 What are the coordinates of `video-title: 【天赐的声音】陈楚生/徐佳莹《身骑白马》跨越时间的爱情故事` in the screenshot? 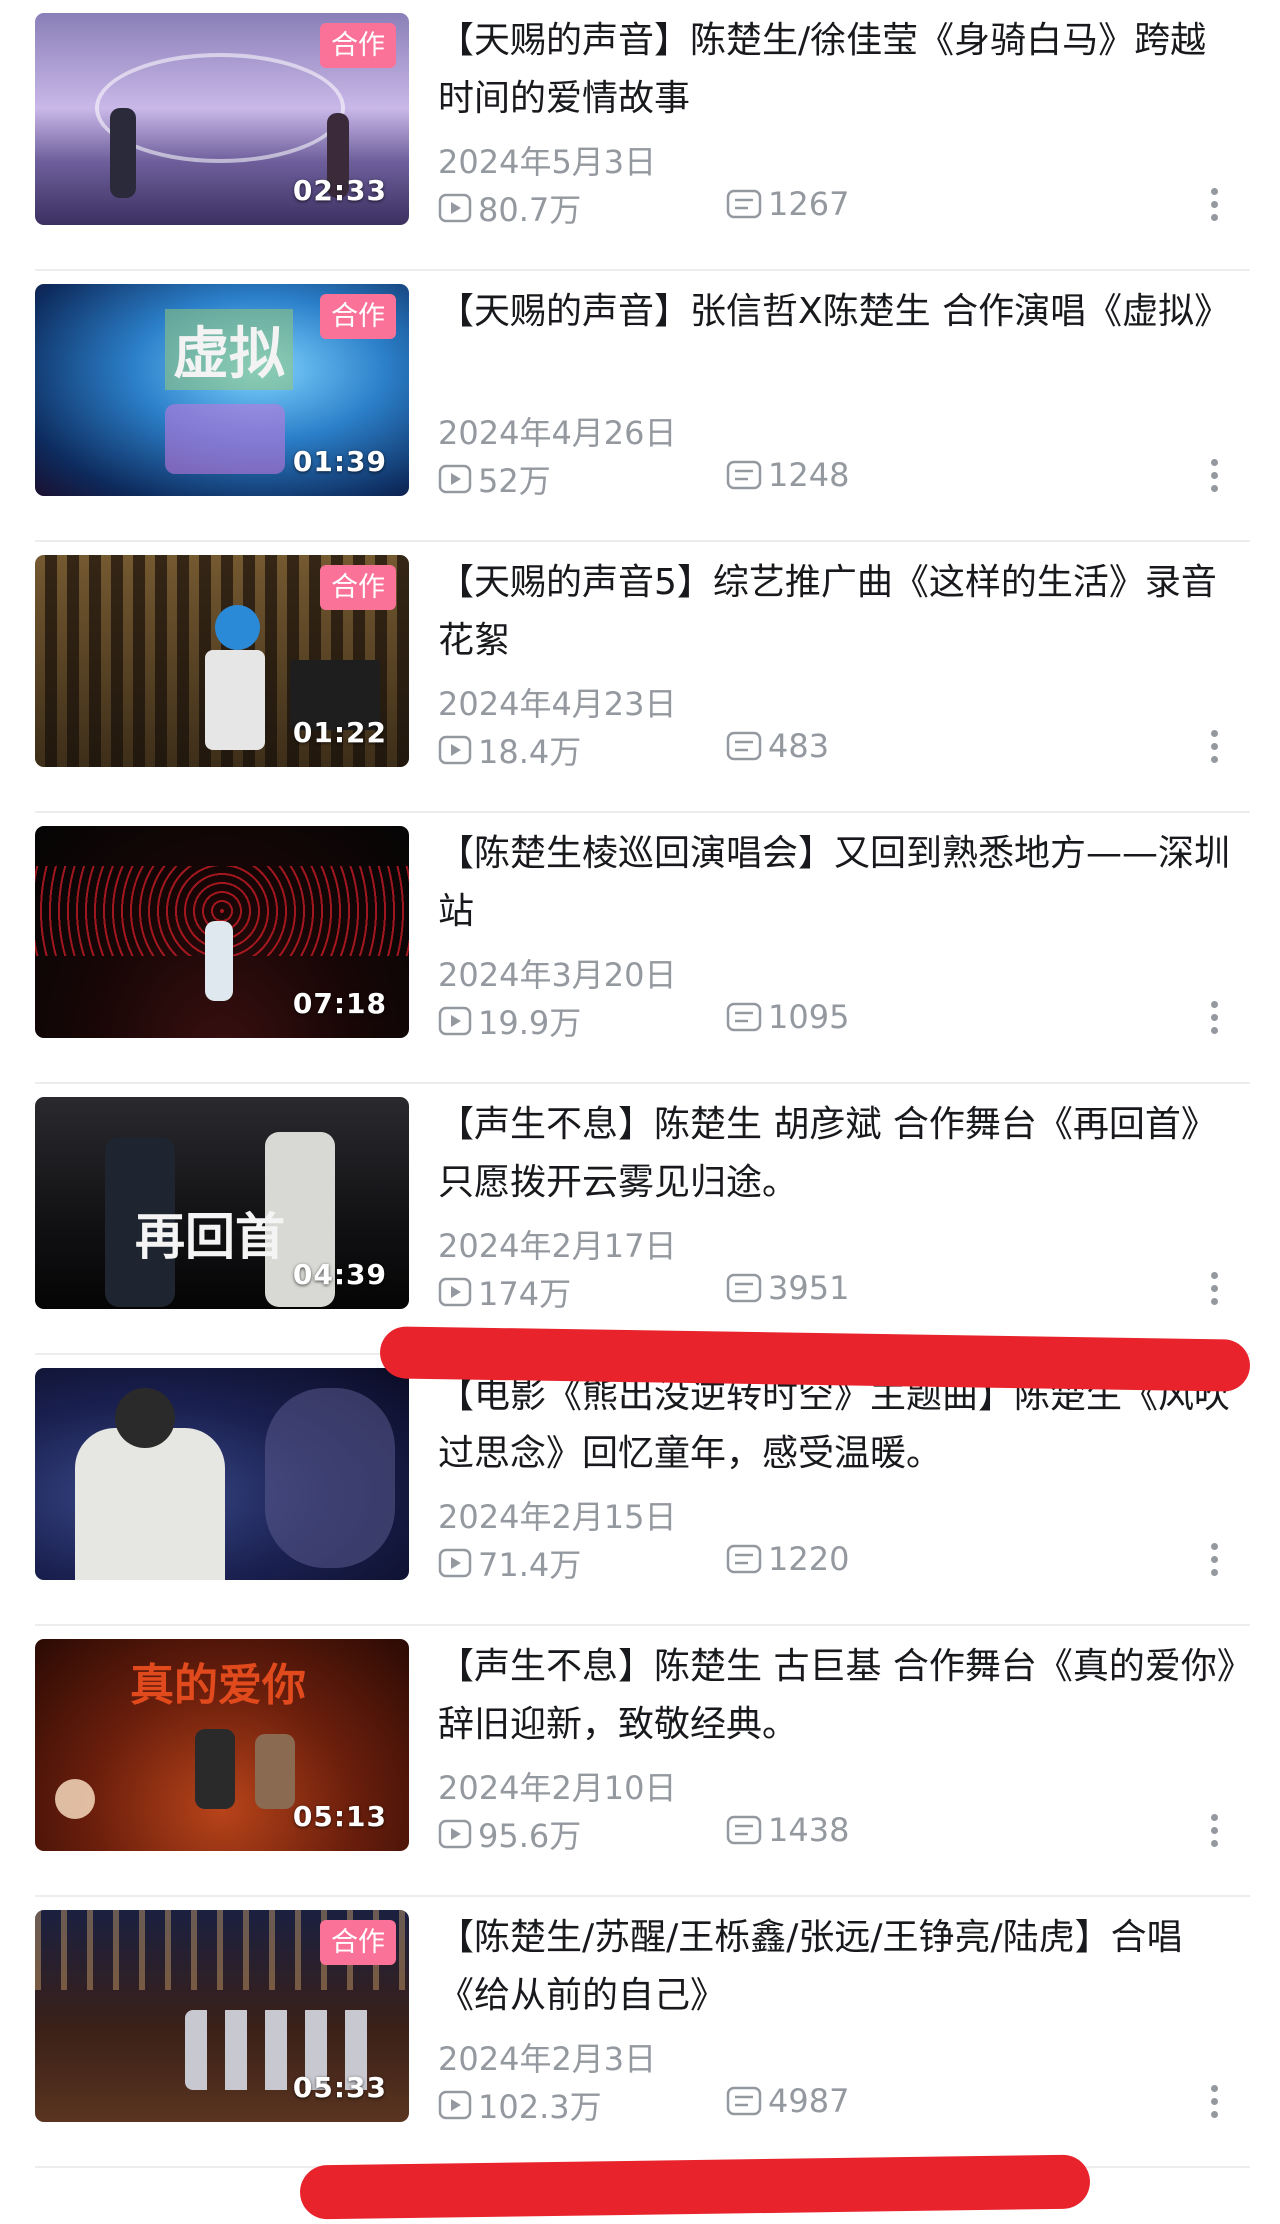 It's located at (838, 70).